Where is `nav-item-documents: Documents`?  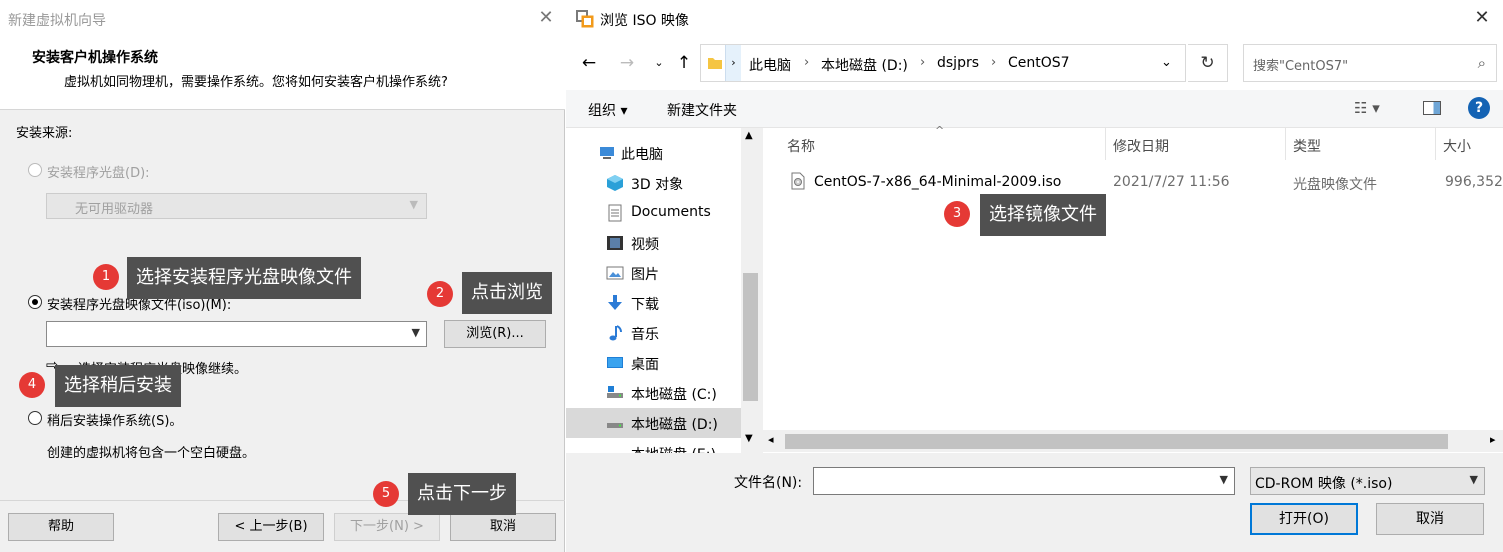
nav-item-documents: Documents is located at coordinates (653, 213).